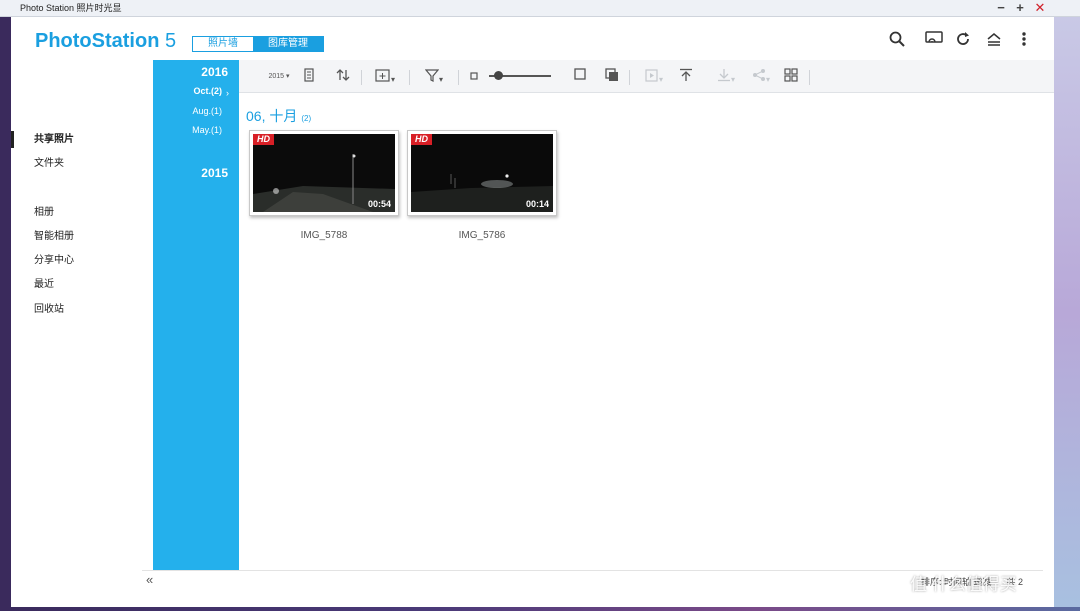 This screenshot has height=611, width=1080. What do you see at coordinates (482, 235) in the screenshot?
I see `thumbnail-filename: IMG_5786` at bounding box center [482, 235].